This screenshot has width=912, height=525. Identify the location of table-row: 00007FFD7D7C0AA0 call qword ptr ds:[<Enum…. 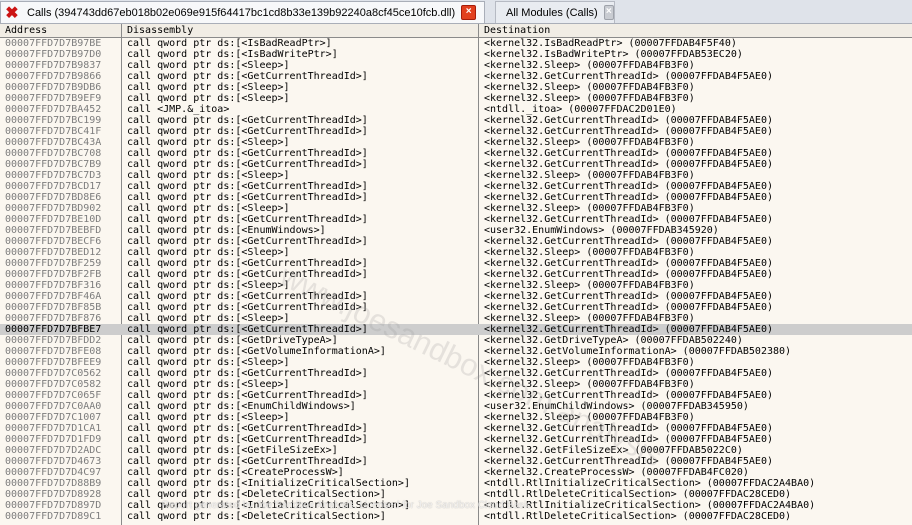
(456, 406).